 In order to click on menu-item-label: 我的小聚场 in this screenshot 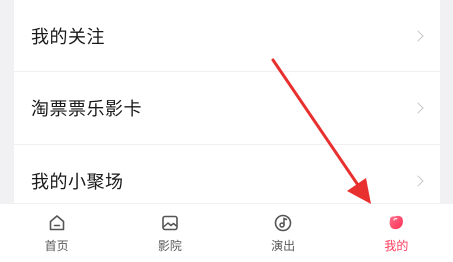, I will do `click(77, 182)`.